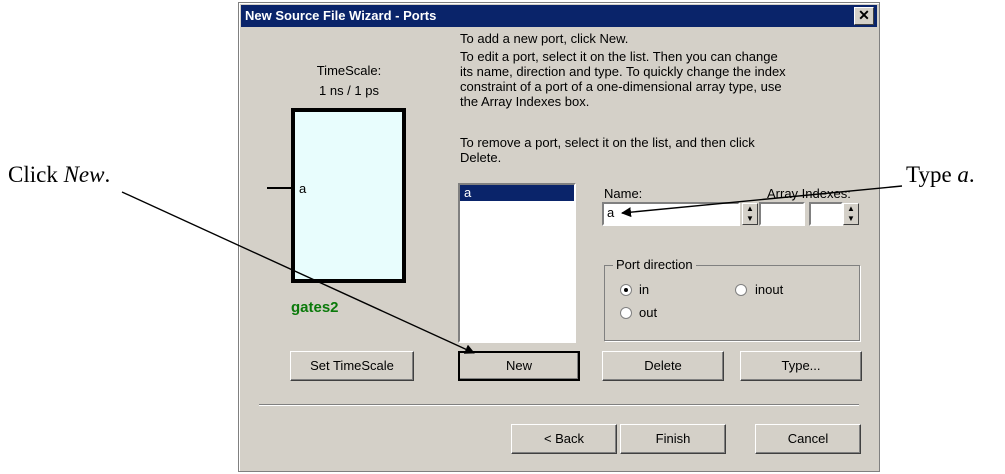 The width and height of the screenshot is (1005, 474). I want to click on close-icon: ✕, so click(864, 15).